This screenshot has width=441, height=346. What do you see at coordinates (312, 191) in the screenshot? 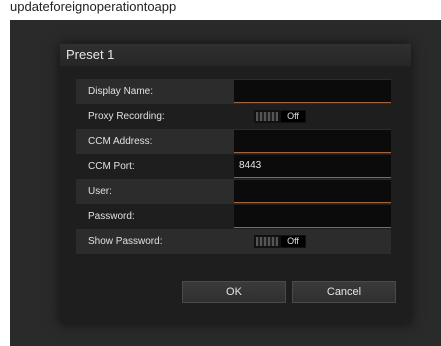
I see `user-field` at bounding box center [312, 191].